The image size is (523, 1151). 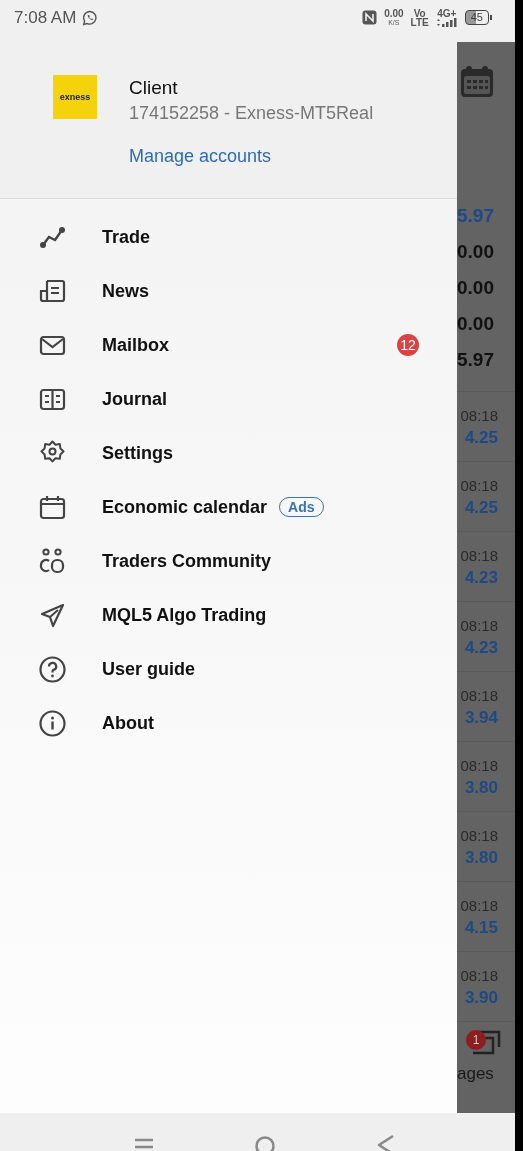 What do you see at coordinates (477, 81) in the screenshot?
I see `calendar-icon` at bounding box center [477, 81].